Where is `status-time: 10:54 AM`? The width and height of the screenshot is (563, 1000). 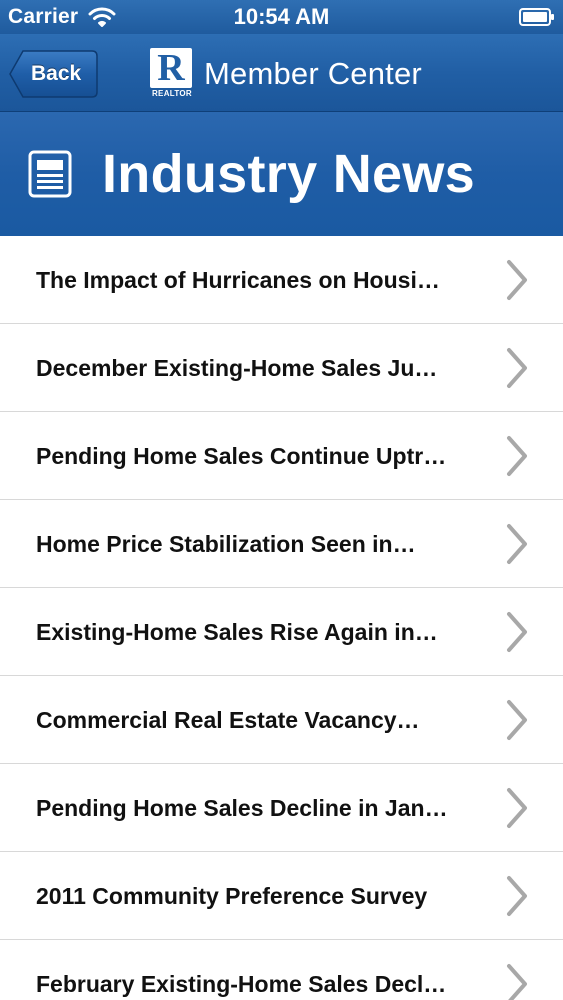
status-time: 10:54 AM is located at coordinates (281, 16).